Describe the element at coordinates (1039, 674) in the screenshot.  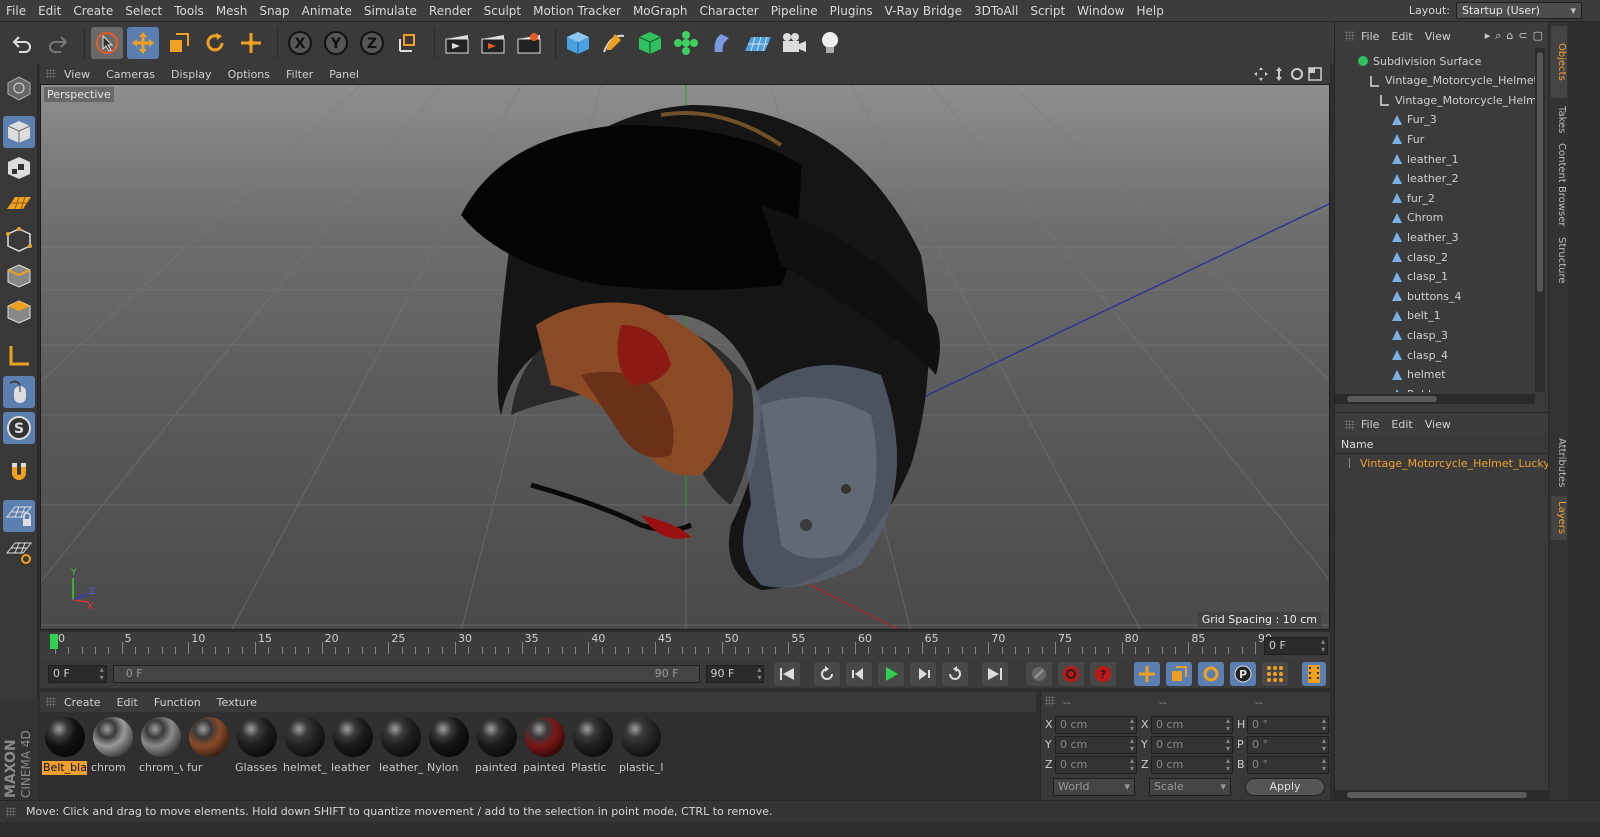
I see `motion-record-button` at that location.